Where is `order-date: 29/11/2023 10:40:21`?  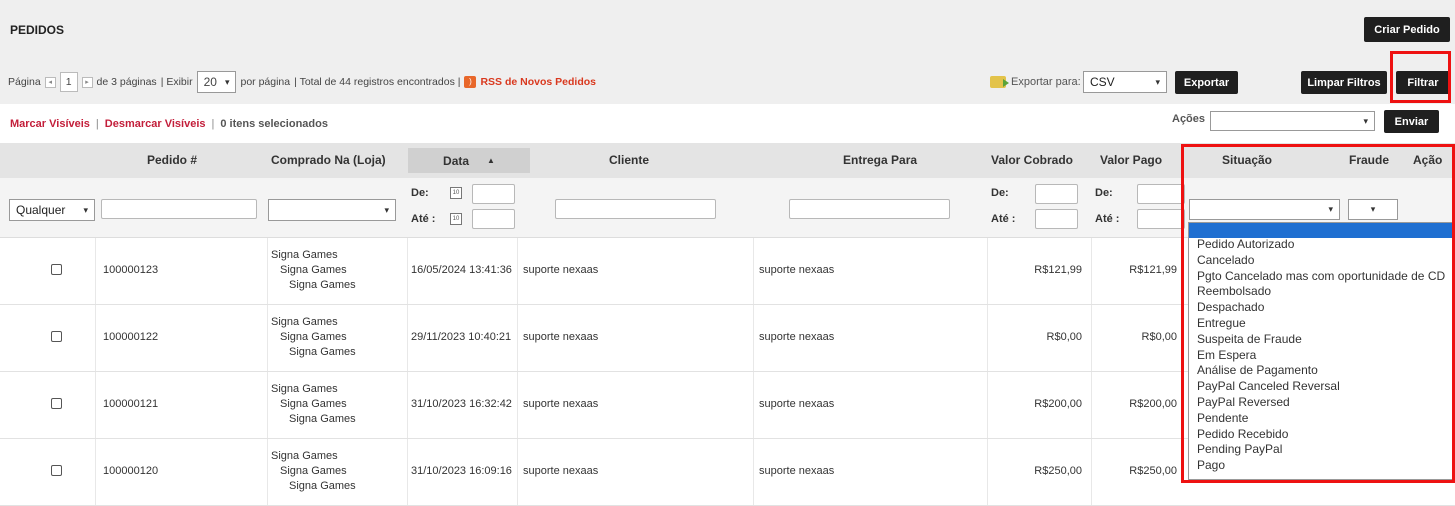
order-date: 29/11/2023 10:40:21 is located at coordinates (461, 337).